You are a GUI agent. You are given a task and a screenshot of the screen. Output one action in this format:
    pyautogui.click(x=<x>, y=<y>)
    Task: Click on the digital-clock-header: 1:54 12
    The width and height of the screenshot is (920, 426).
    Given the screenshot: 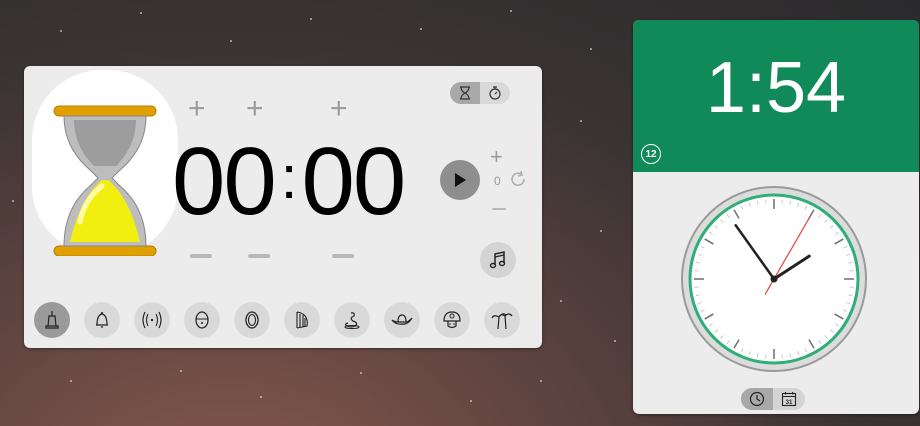 What is the action you would take?
    pyautogui.click(x=776, y=96)
    